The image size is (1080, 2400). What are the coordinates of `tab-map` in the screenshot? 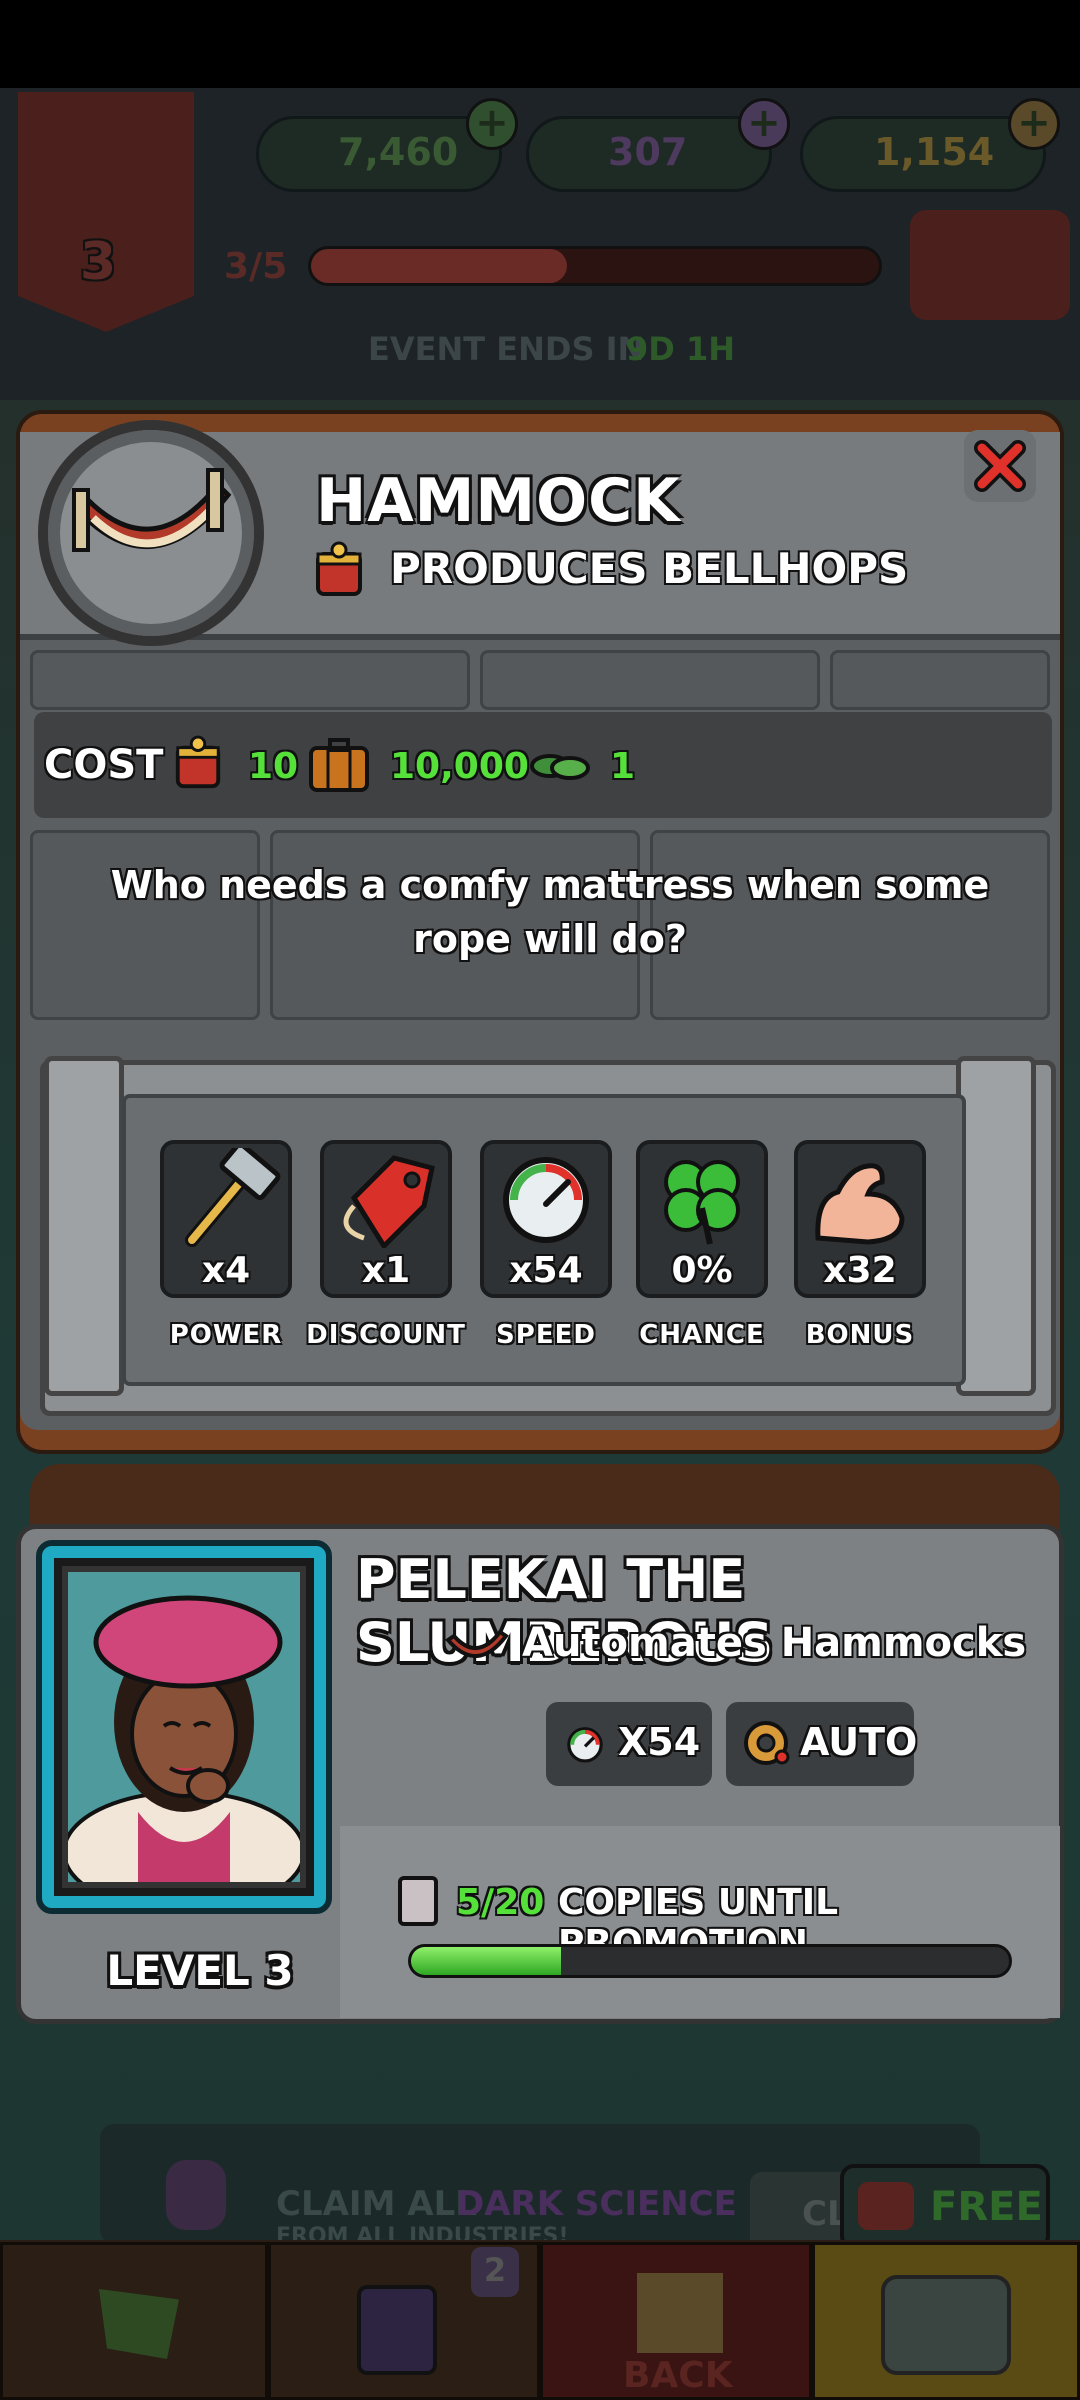 It's located at (134, 2321).